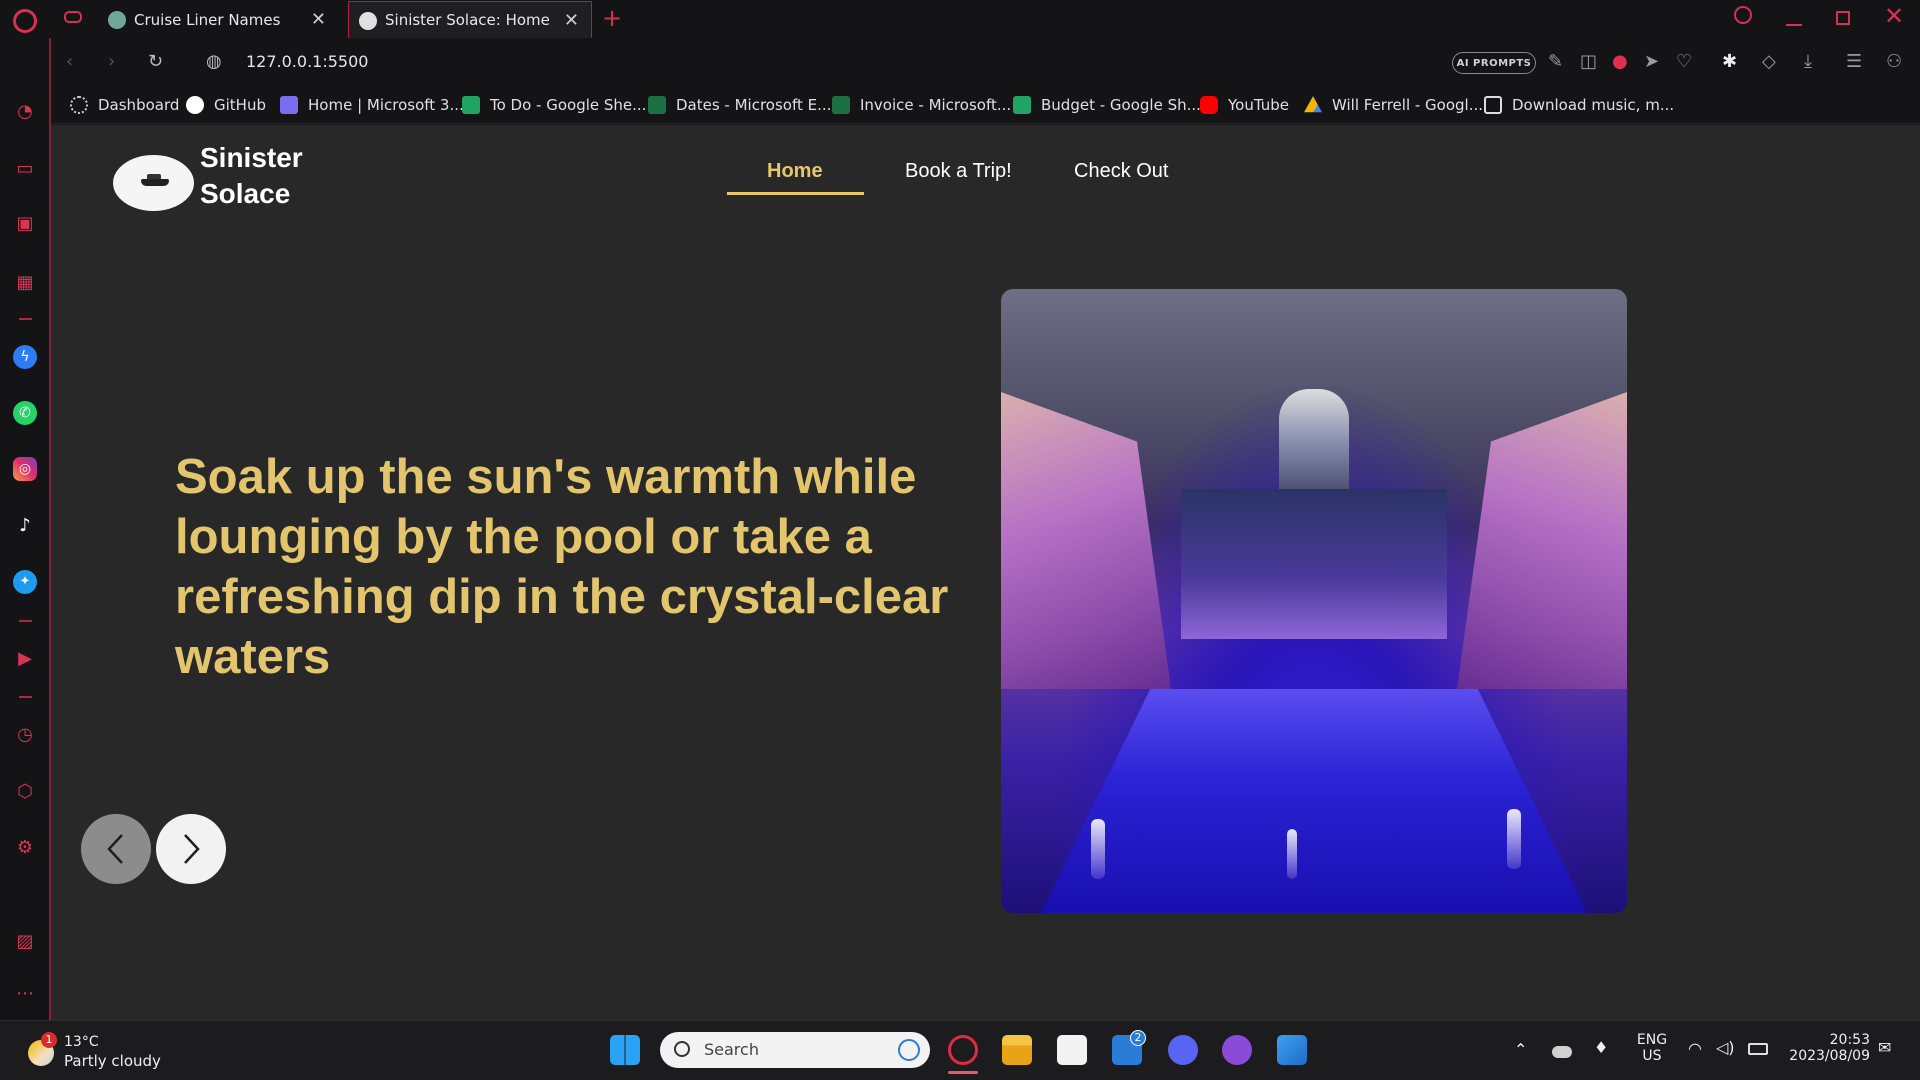 The width and height of the screenshot is (1920, 1080). I want to click on bookmark-github: GitHub, so click(226, 105).